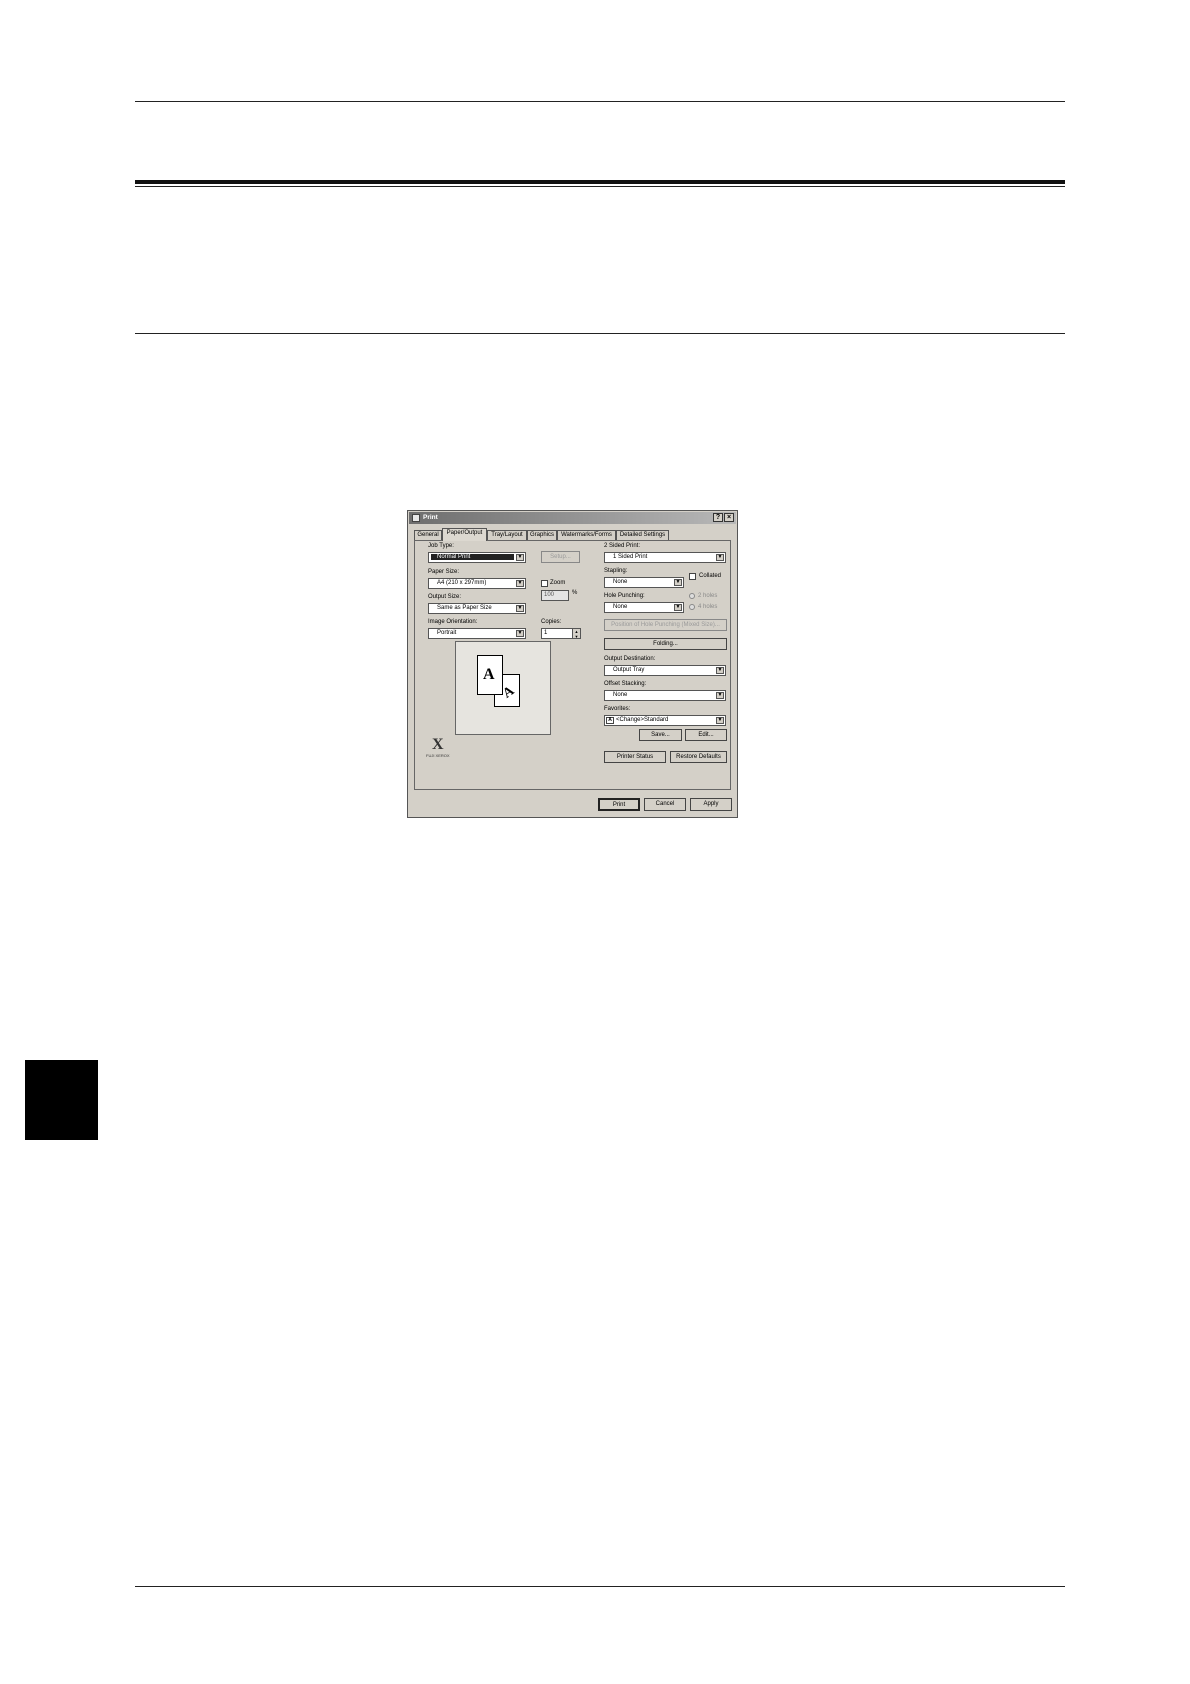 Image resolution: width=1190 pixels, height=1684 pixels. Describe the element at coordinates (575, 593) in the screenshot. I see `zoom-unit: %` at that location.